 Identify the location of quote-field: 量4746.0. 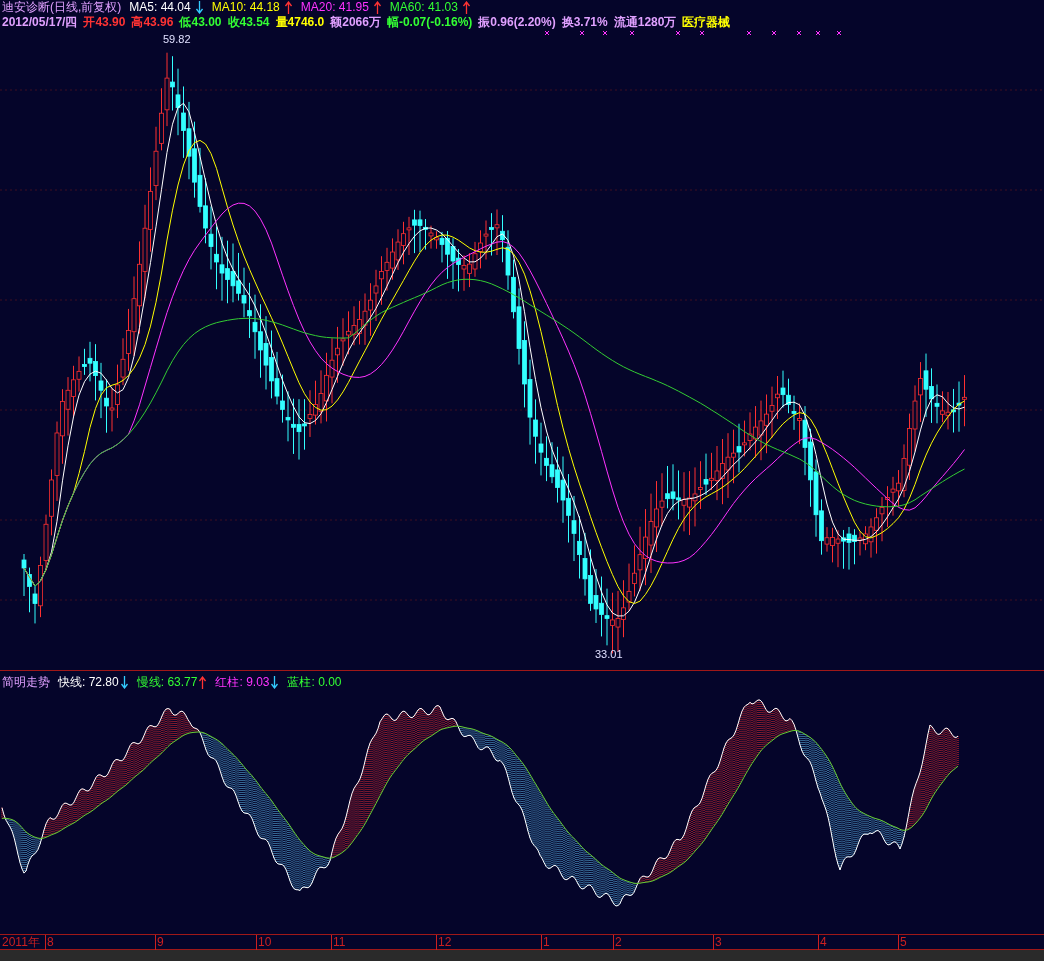
(300, 22).